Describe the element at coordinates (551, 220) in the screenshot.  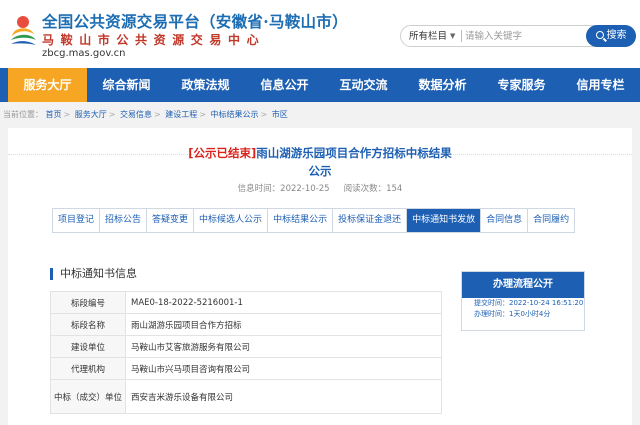
I see `tab-contract-performance: 合同履约` at that location.